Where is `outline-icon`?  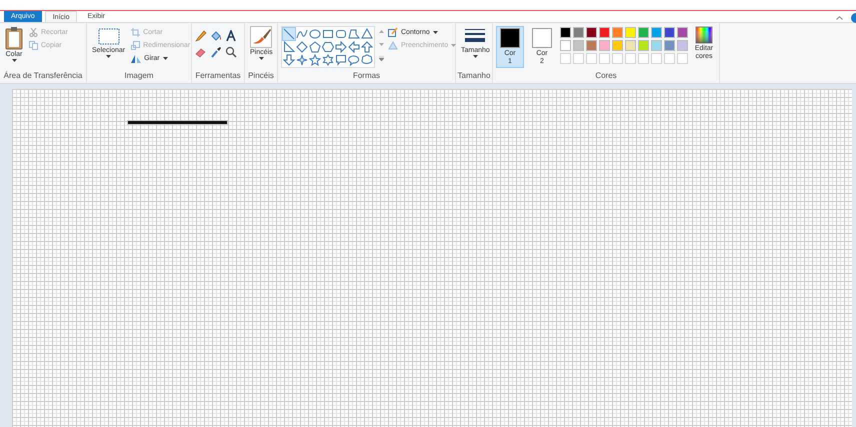
outline-icon is located at coordinates (393, 32).